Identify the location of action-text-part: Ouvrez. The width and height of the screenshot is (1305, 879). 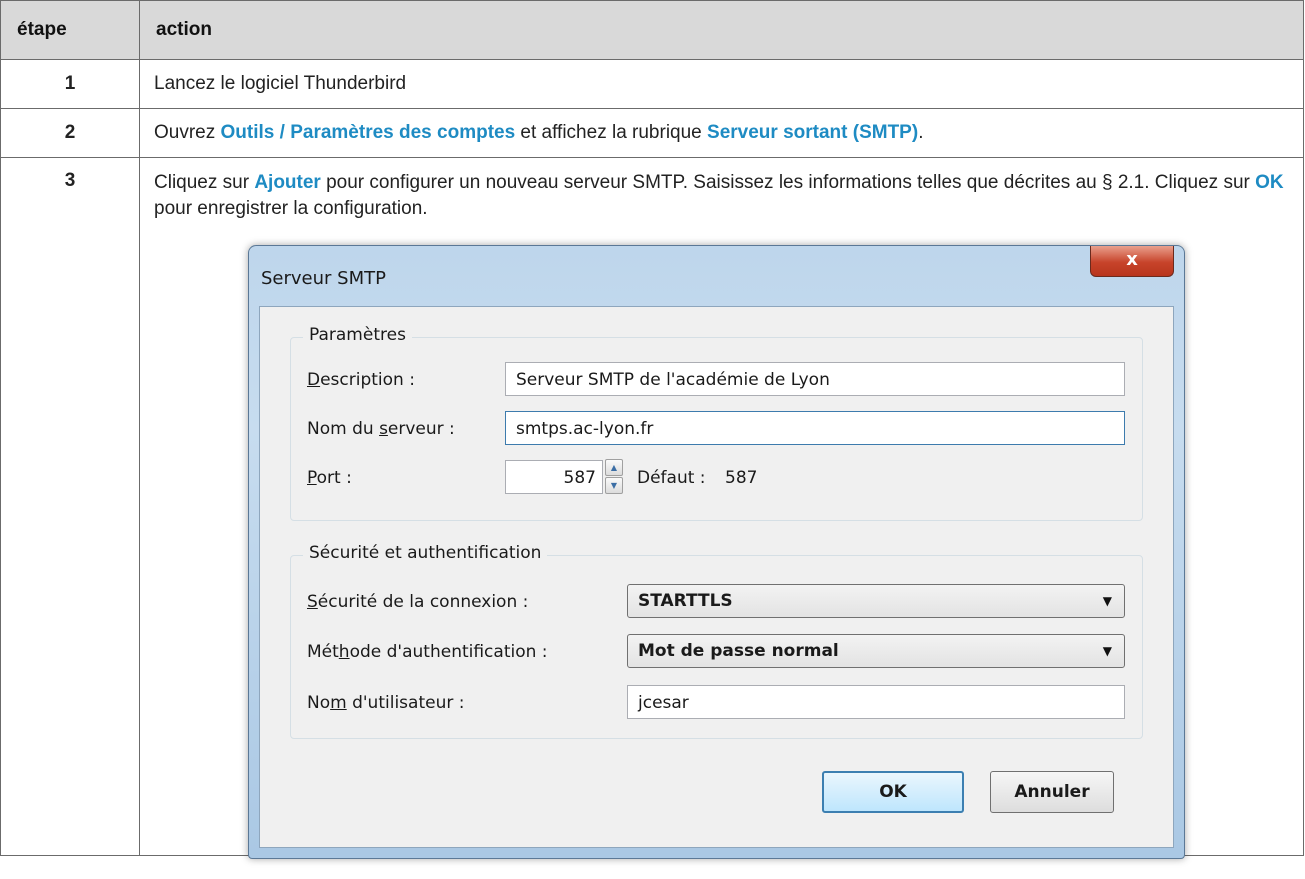
(187, 132).